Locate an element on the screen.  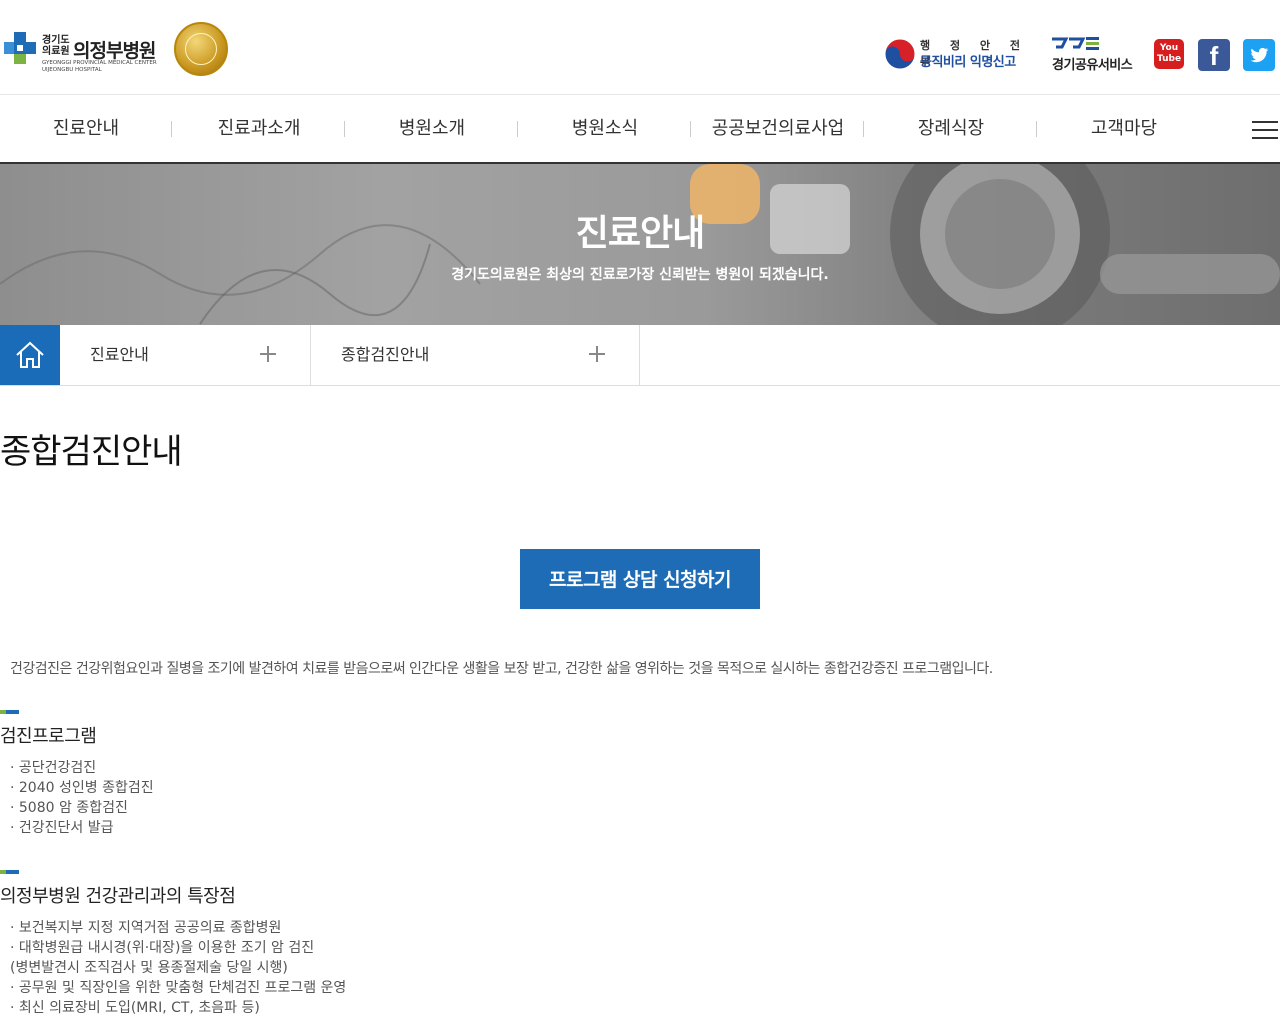
home-icon is located at coordinates (30, 354).